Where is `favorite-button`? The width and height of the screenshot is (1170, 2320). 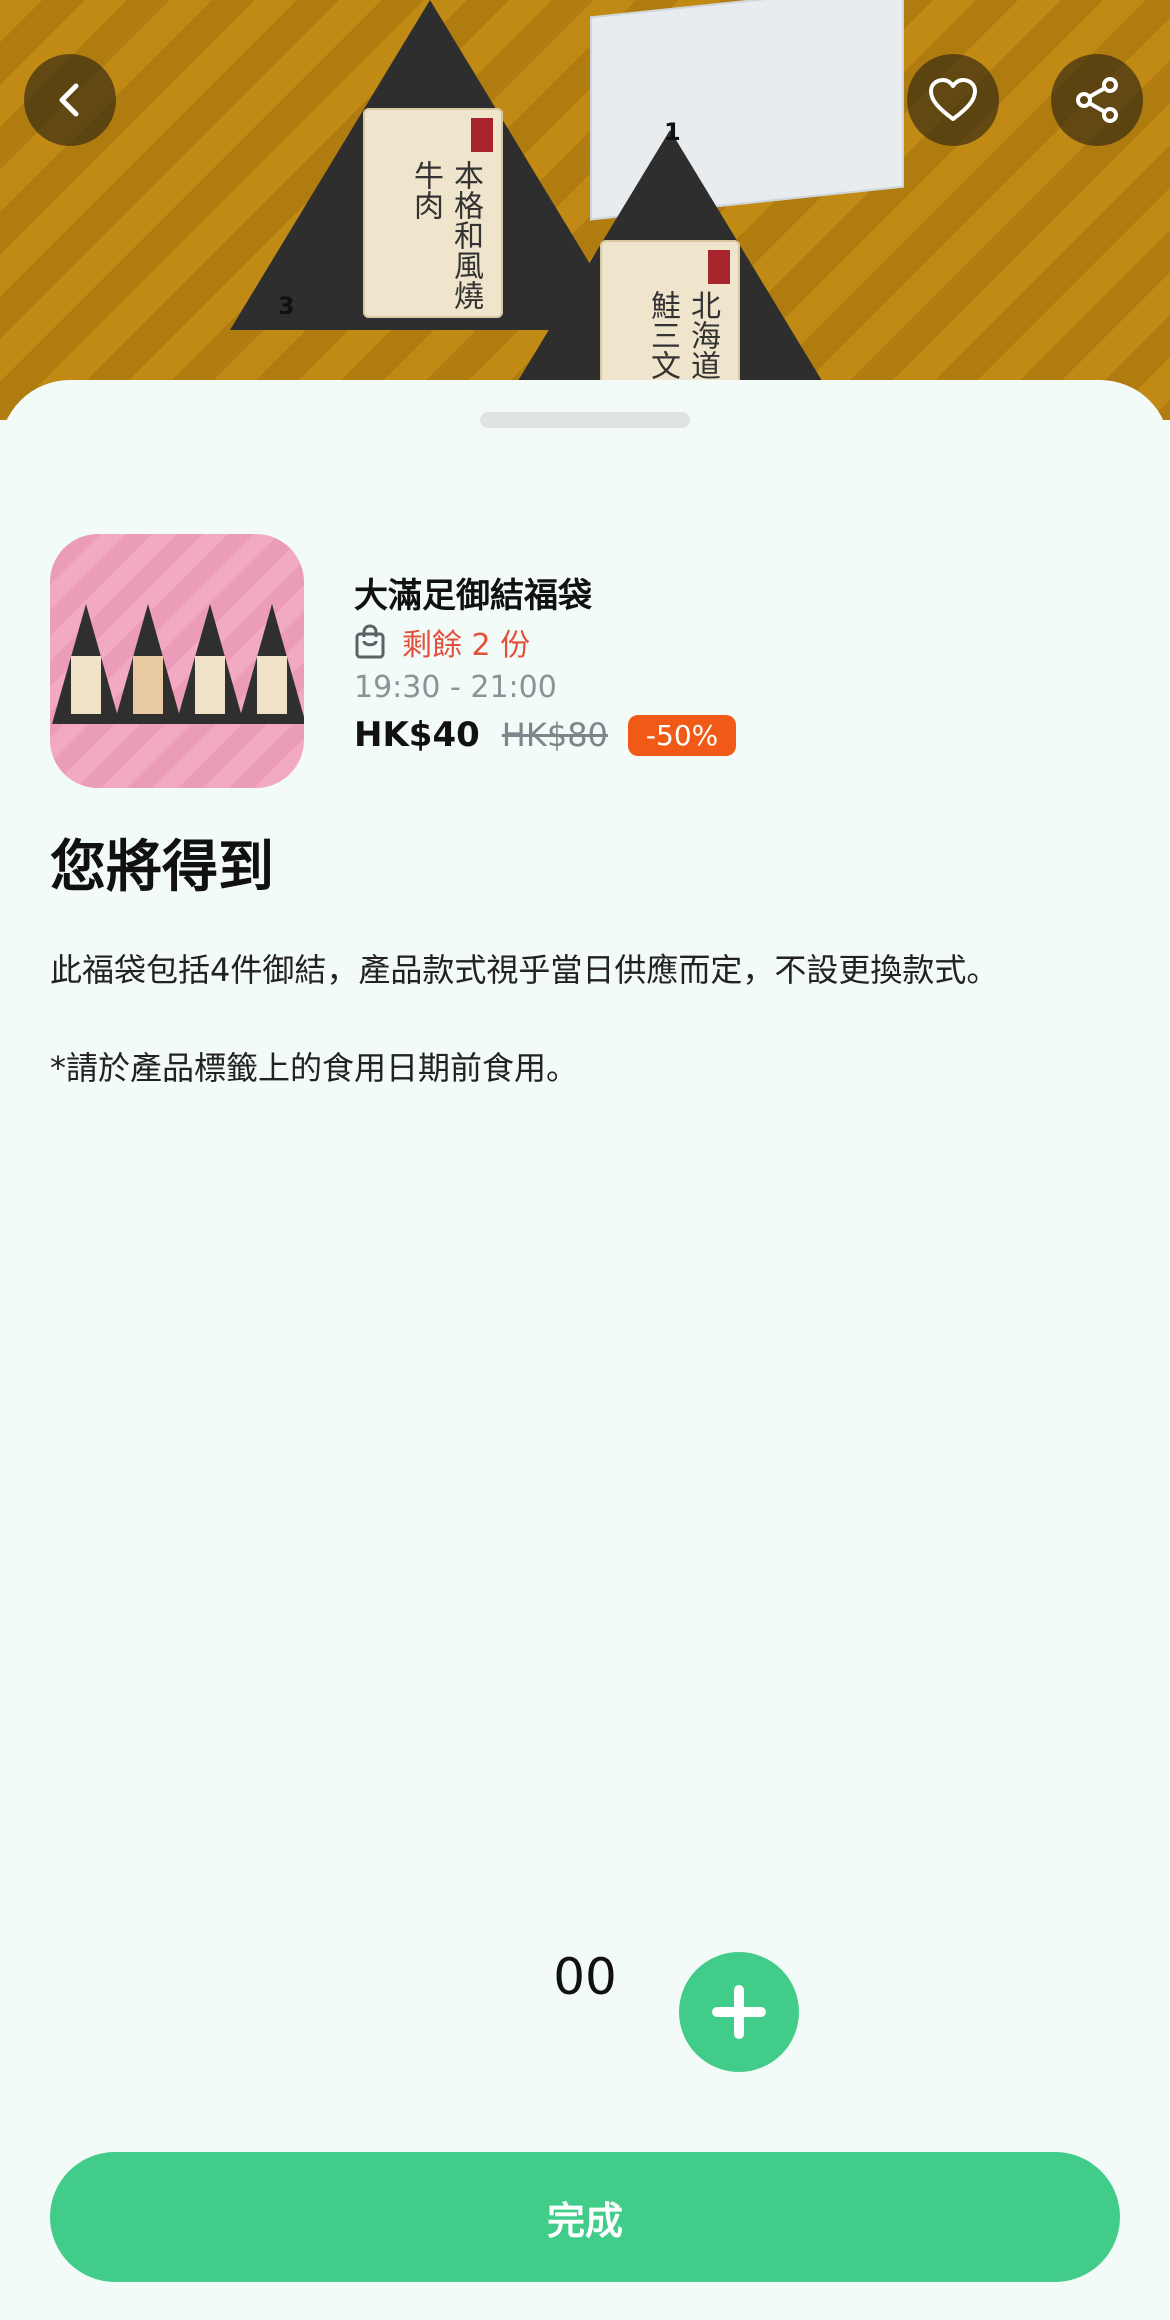 favorite-button is located at coordinates (953, 100).